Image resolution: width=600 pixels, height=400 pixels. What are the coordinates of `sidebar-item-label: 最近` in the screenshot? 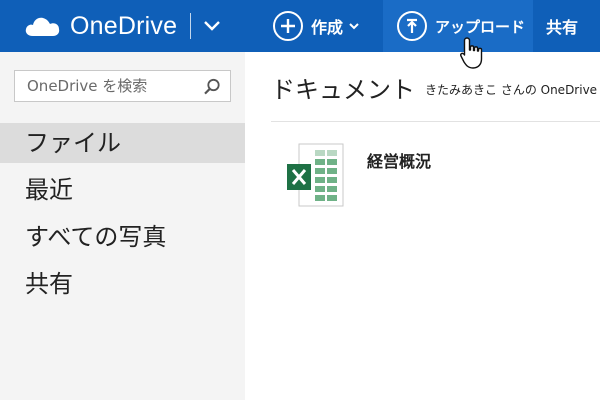 It's located at (49, 190).